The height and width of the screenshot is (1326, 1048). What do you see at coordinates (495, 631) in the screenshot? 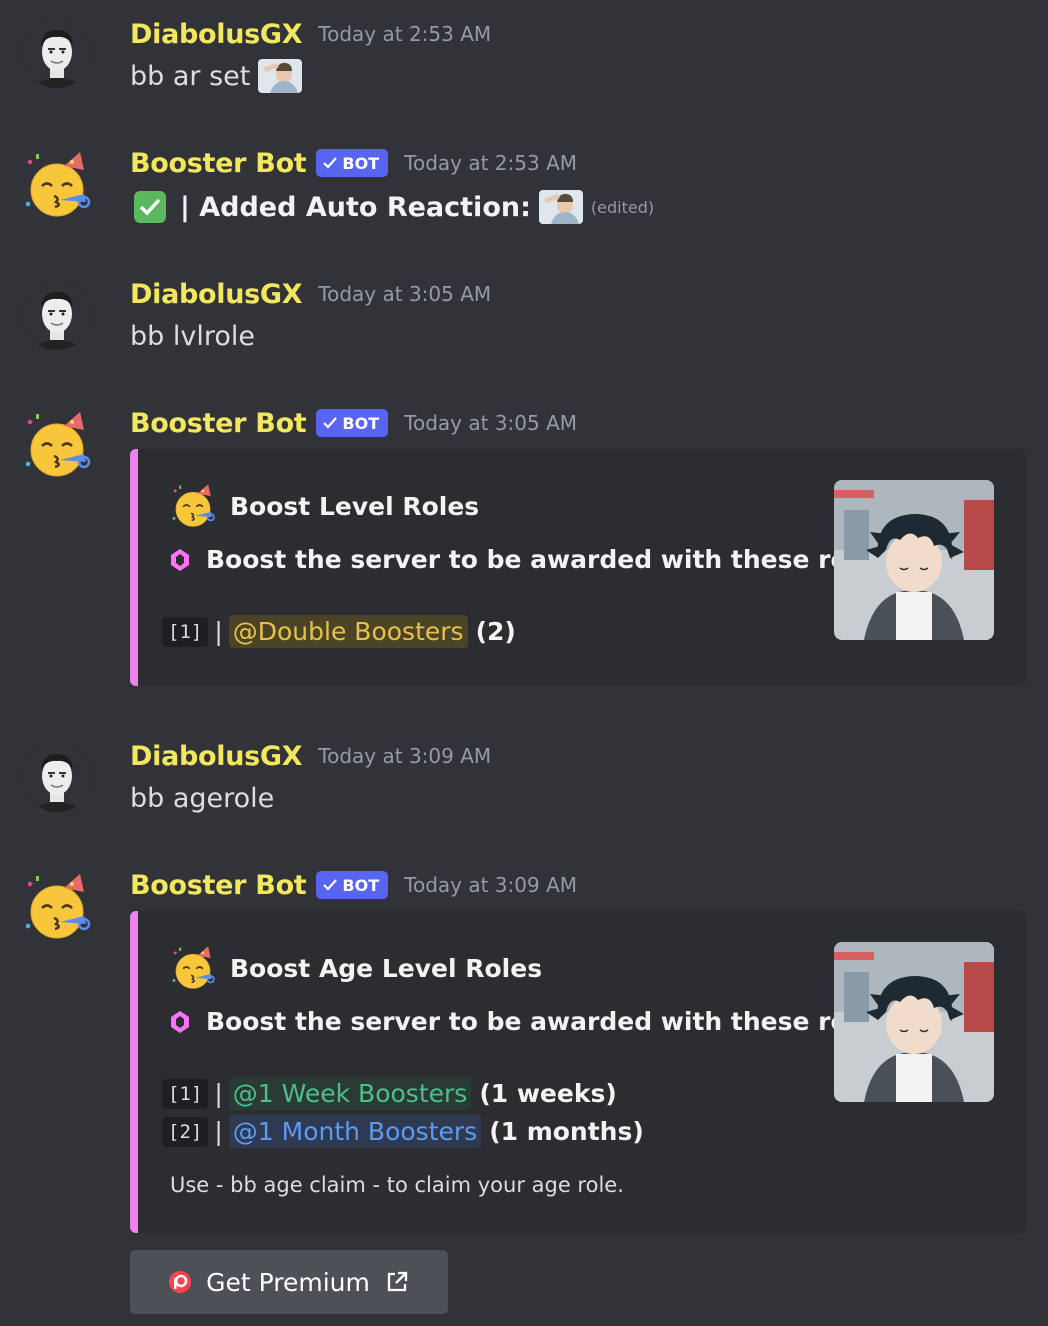
I see `role-count: (2)` at bounding box center [495, 631].